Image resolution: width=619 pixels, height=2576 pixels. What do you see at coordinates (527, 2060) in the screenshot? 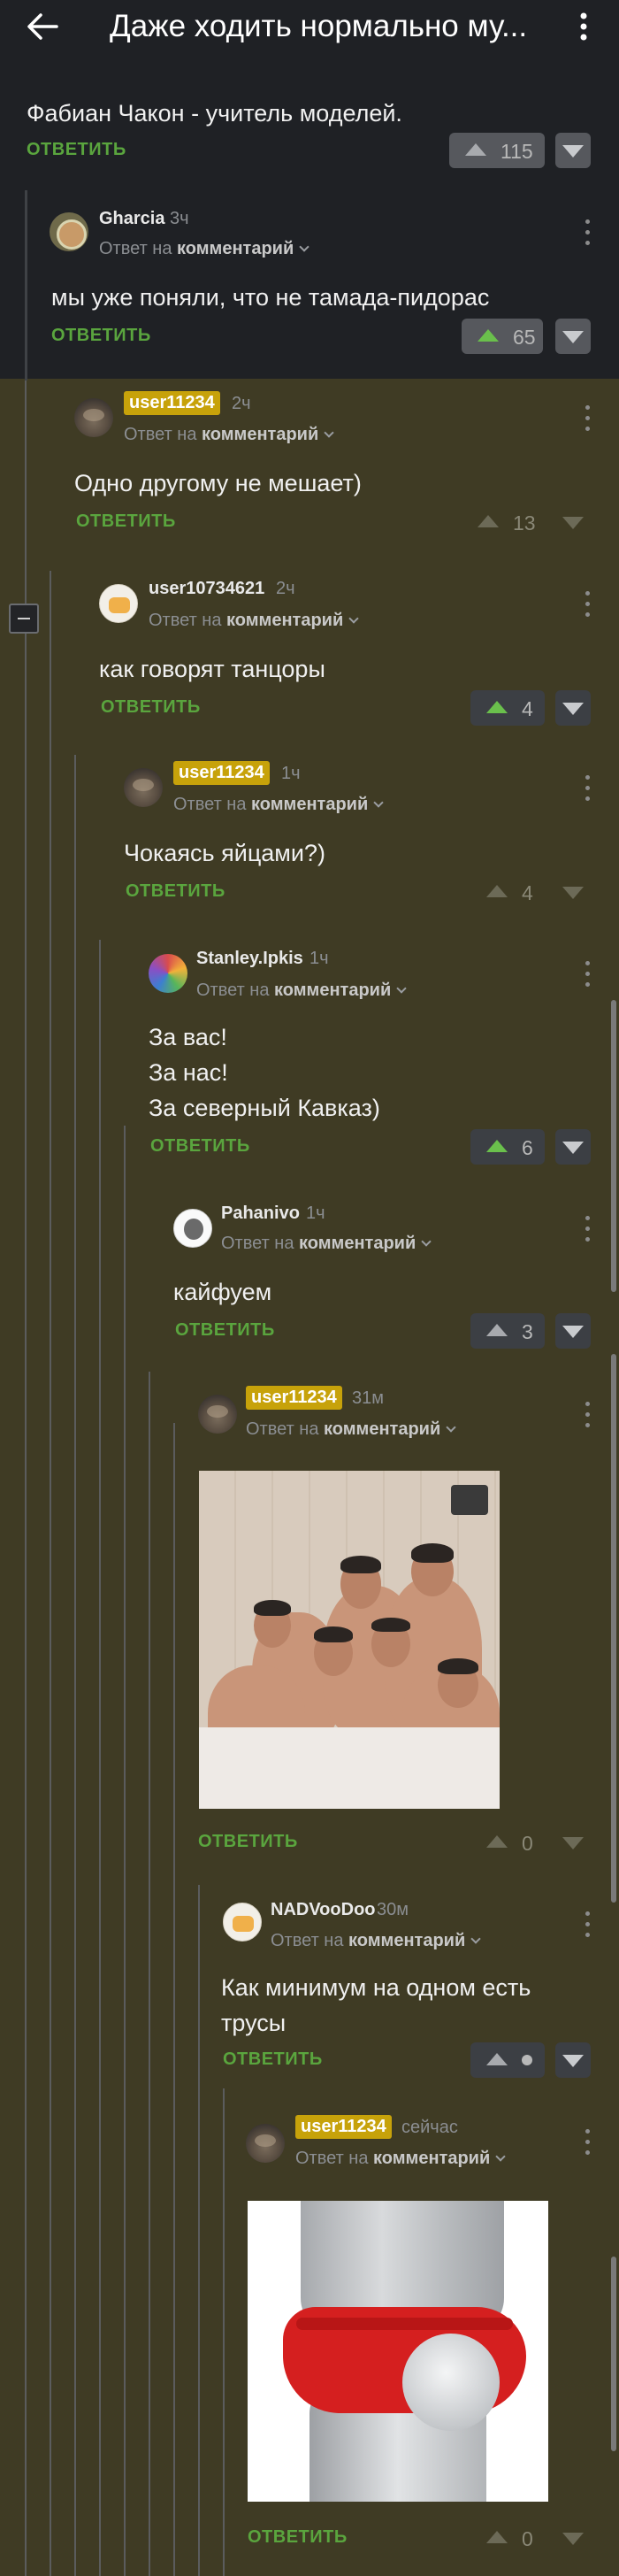
I see `vote-count-hidden` at bounding box center [527, 2060].